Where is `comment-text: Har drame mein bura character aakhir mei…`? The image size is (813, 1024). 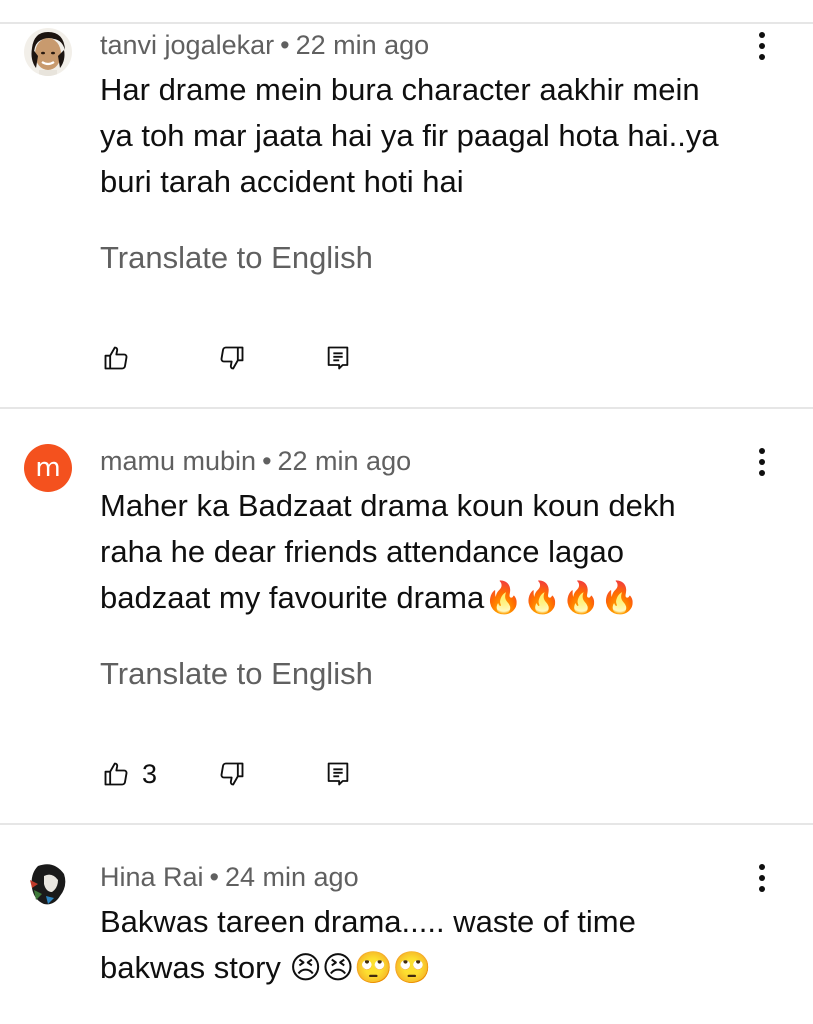 comment-text: Har drame mein bura character aakhir mei… is located at coordinates (409, 135).